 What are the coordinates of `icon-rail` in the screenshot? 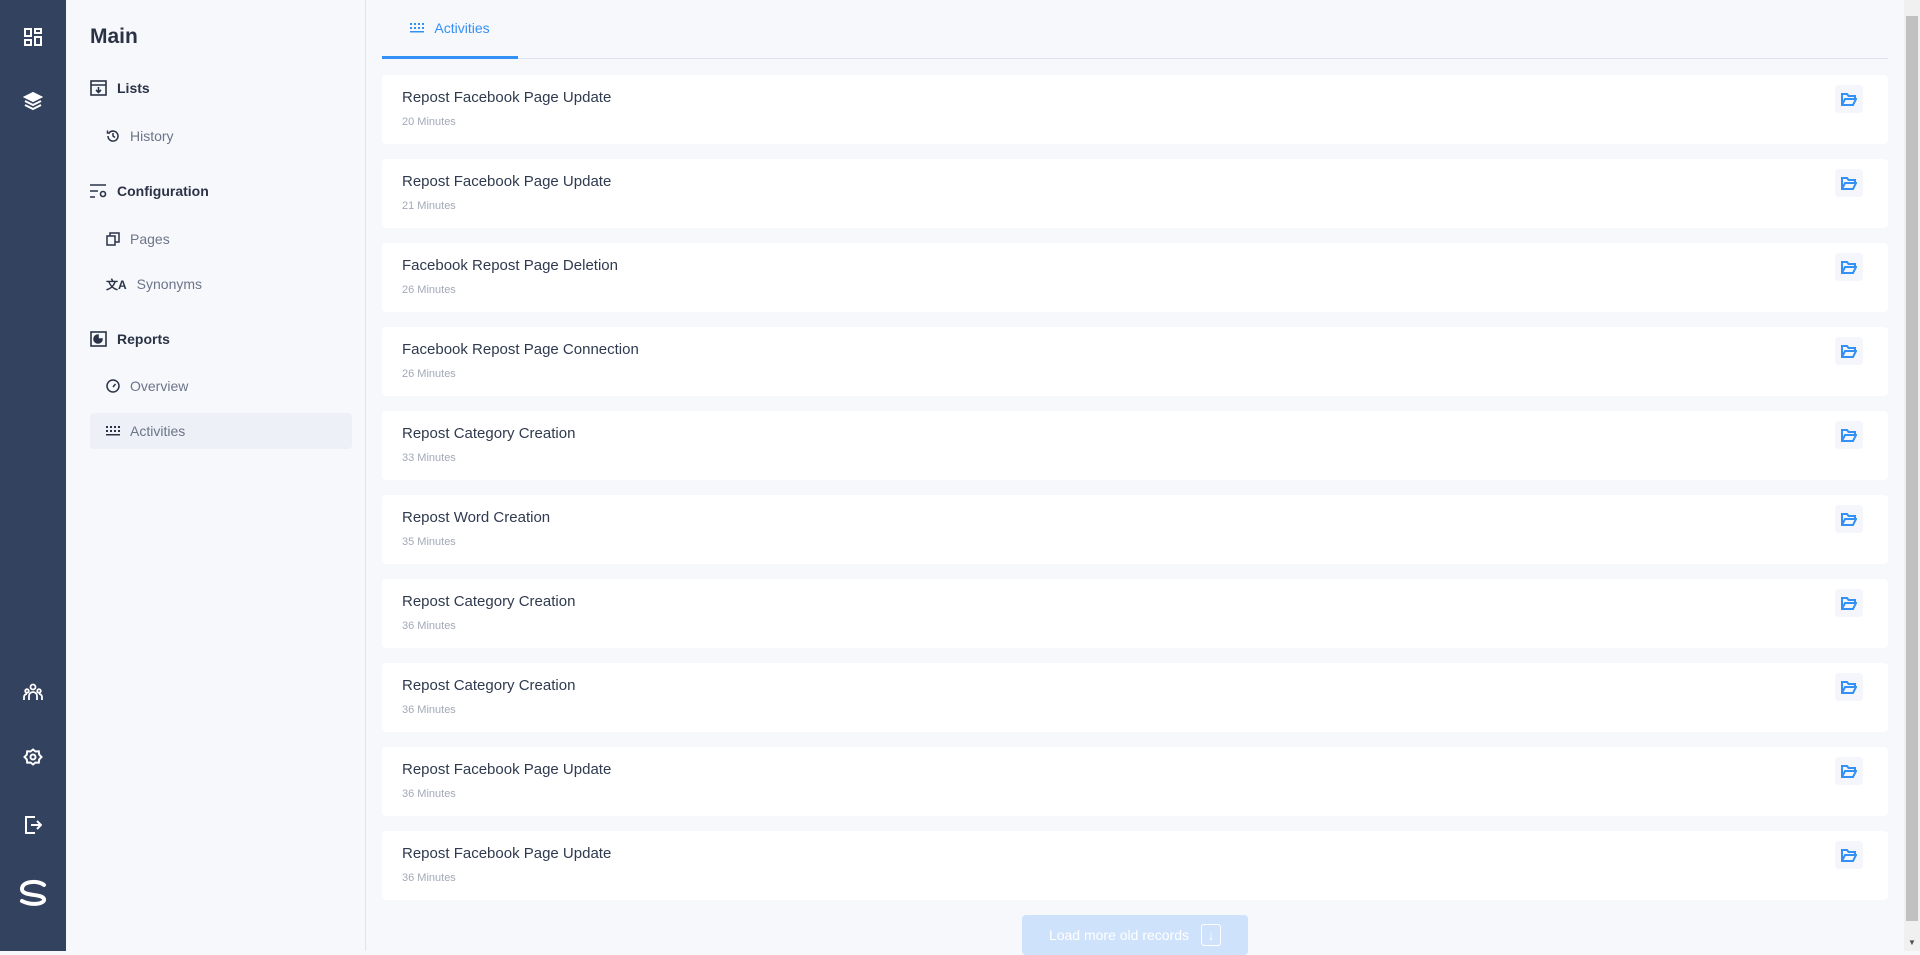 It's located at (33, 475).